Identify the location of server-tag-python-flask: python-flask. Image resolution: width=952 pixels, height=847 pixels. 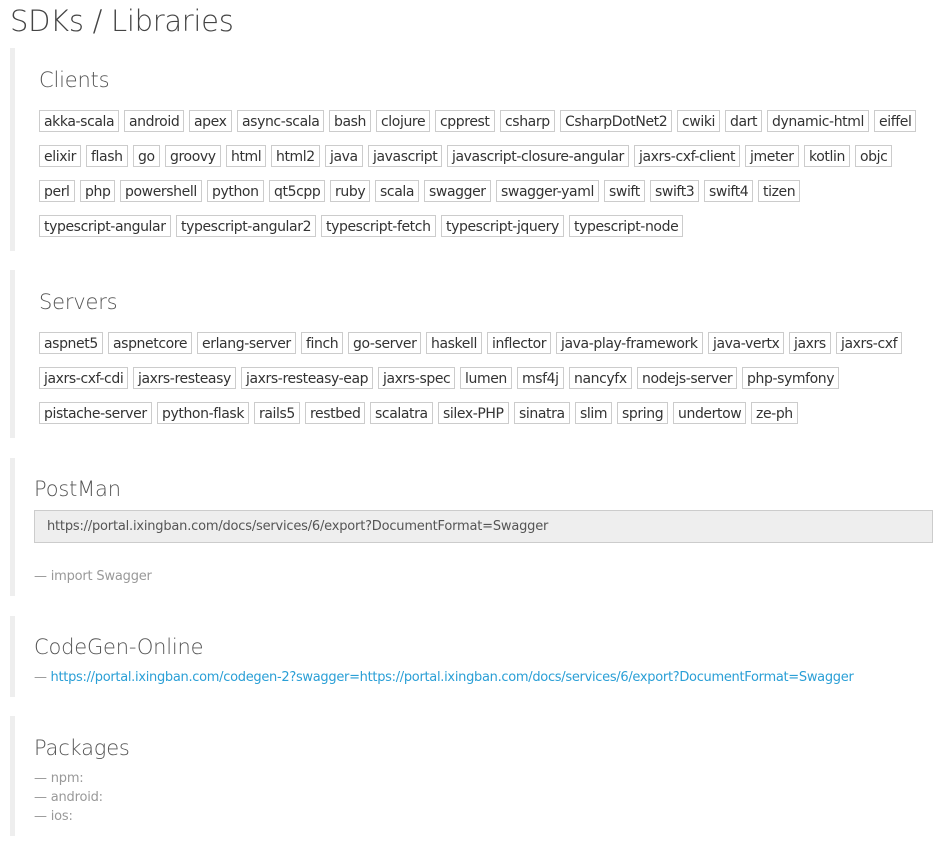
(203, 413).